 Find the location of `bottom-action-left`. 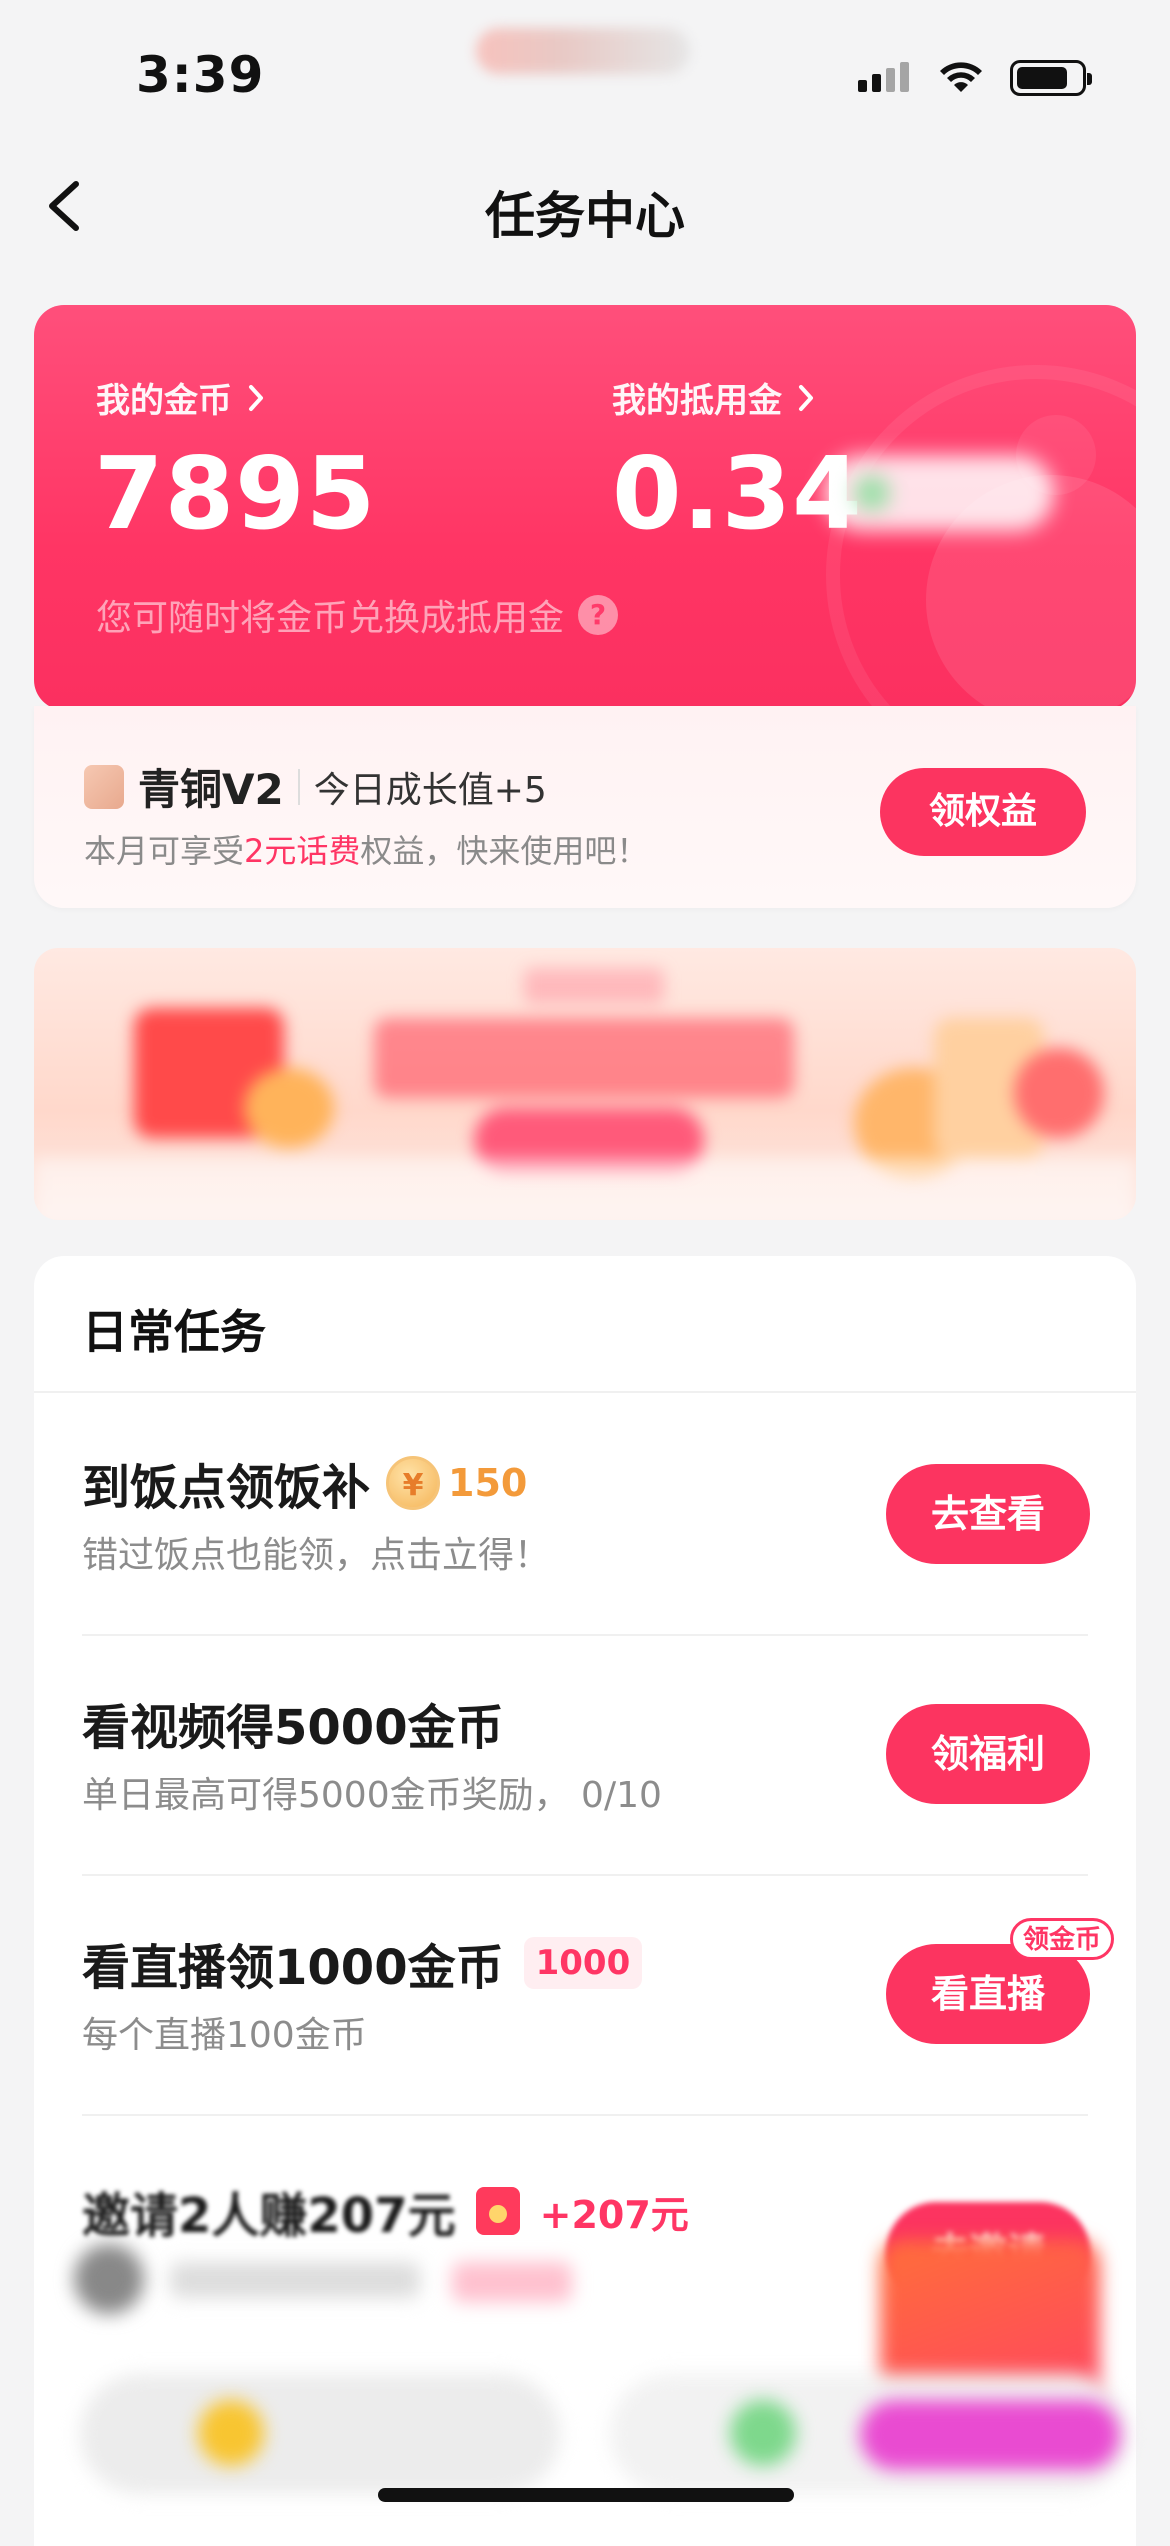

bottom-action-left is located at coordinates (320, 2434).